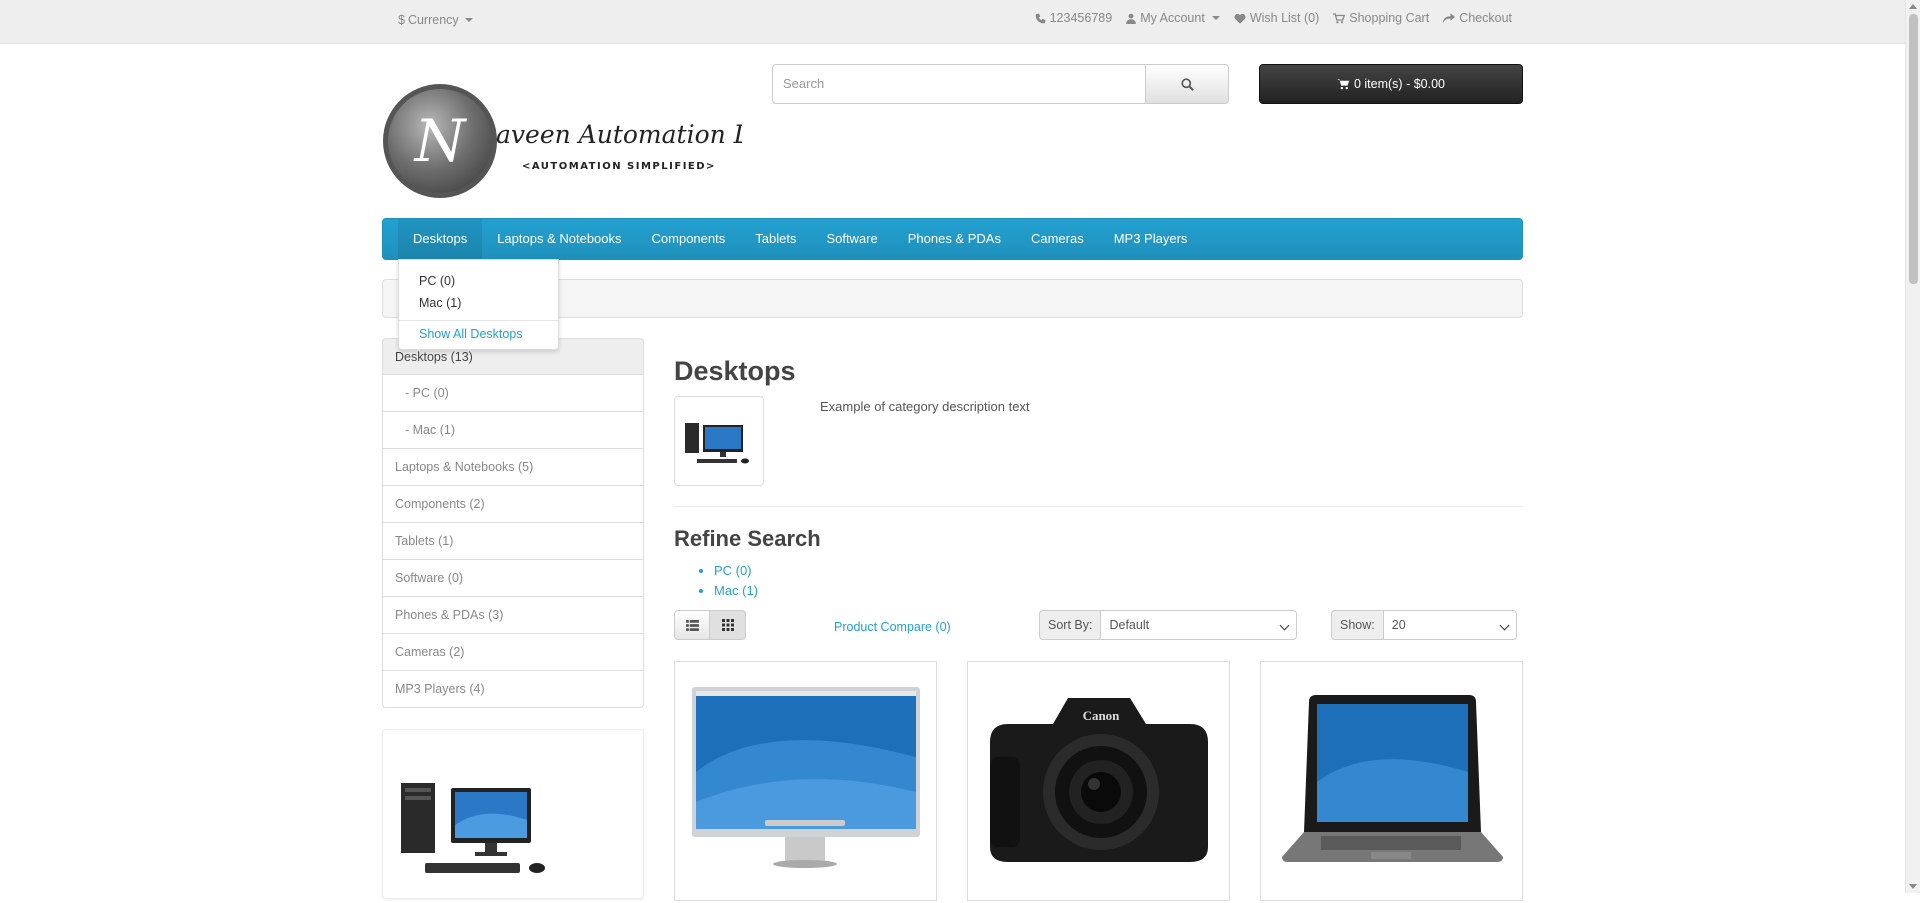  I want to click on scroll-down-arrow, so click(1913, 886).